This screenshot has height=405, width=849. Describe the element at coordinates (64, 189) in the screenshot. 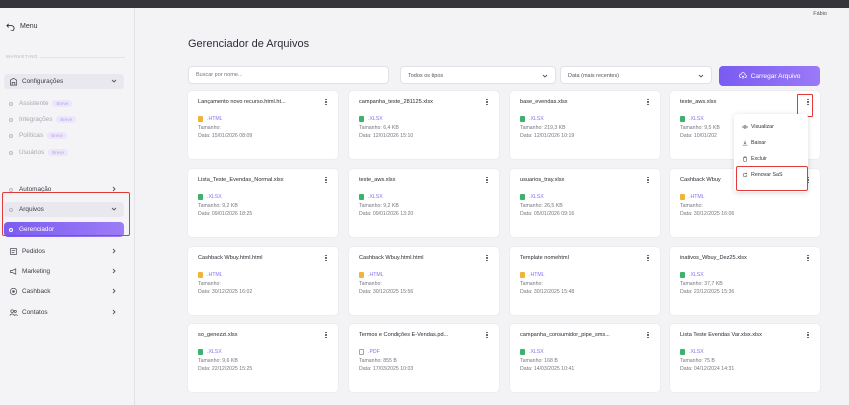

I see `sidebar-item-automacao: Automação` at that location.